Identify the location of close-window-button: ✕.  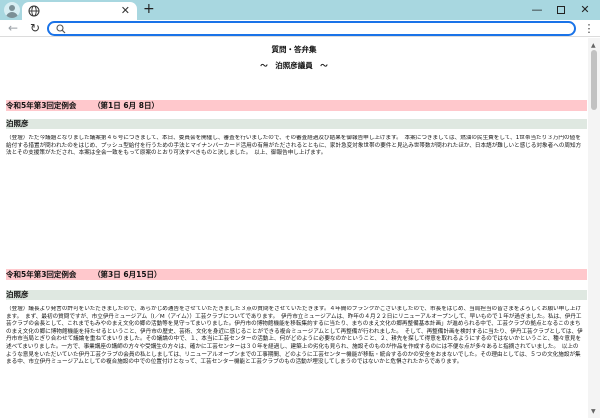
(585, 10).